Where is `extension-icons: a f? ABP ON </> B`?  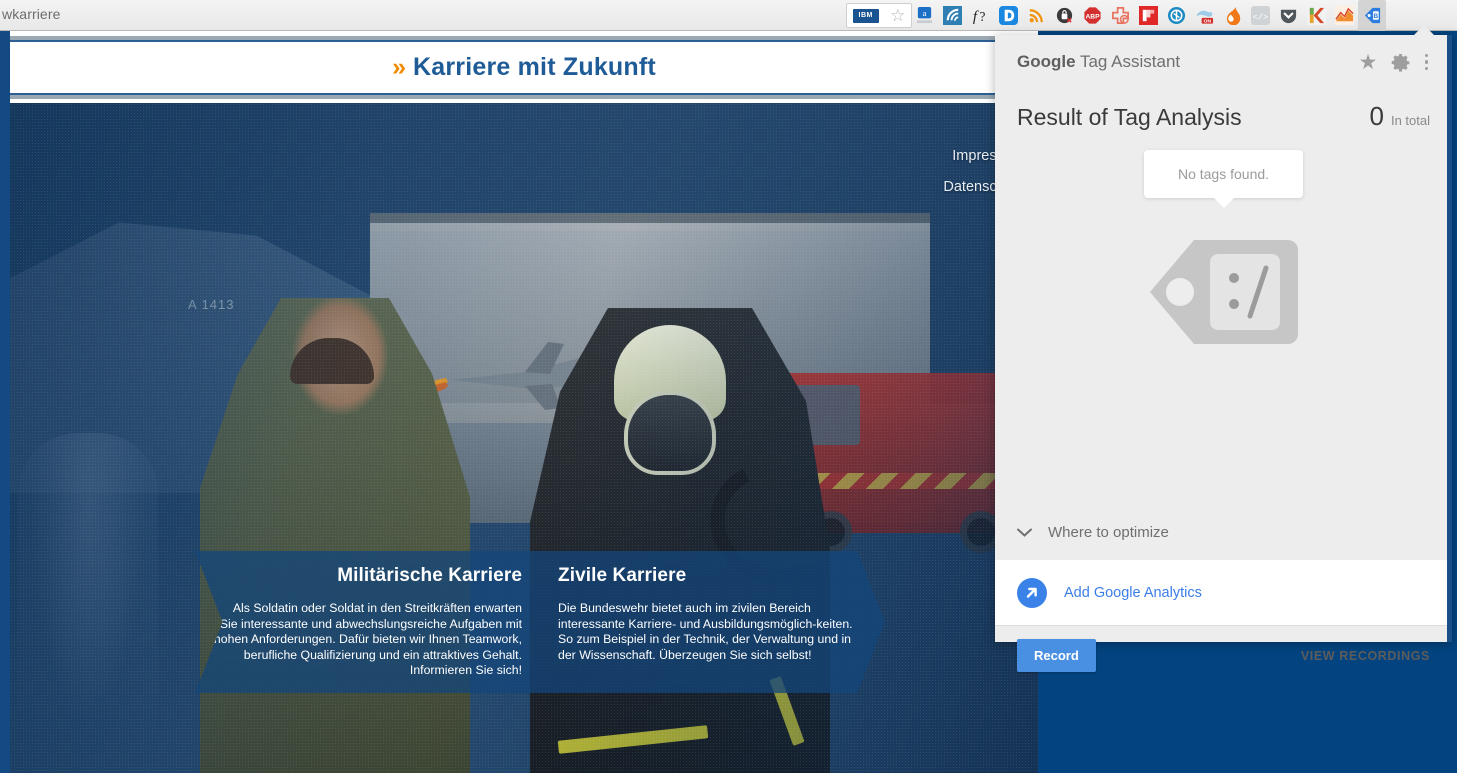
extension-icons: a f? ABP ON </> B is located at coordinates (1148, 15).